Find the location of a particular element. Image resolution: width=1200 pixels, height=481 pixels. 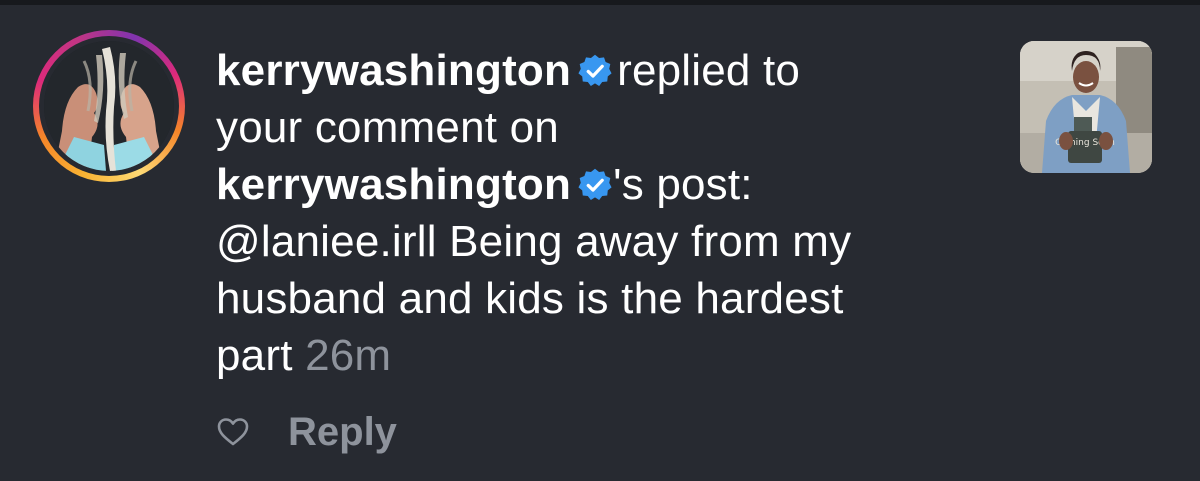

reply-text-end: part is located at coordinates (254, 355).